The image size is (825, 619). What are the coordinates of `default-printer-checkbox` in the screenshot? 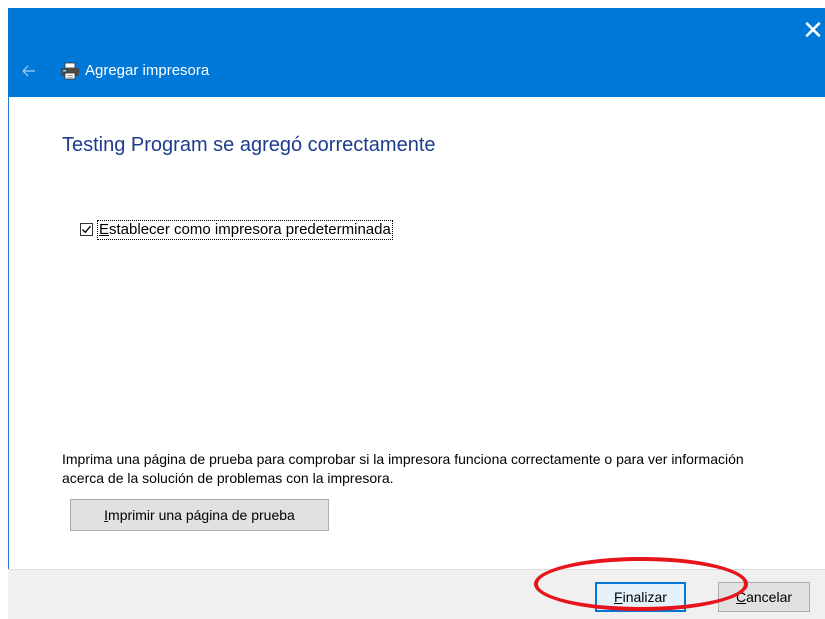 It's located at (86, 229).